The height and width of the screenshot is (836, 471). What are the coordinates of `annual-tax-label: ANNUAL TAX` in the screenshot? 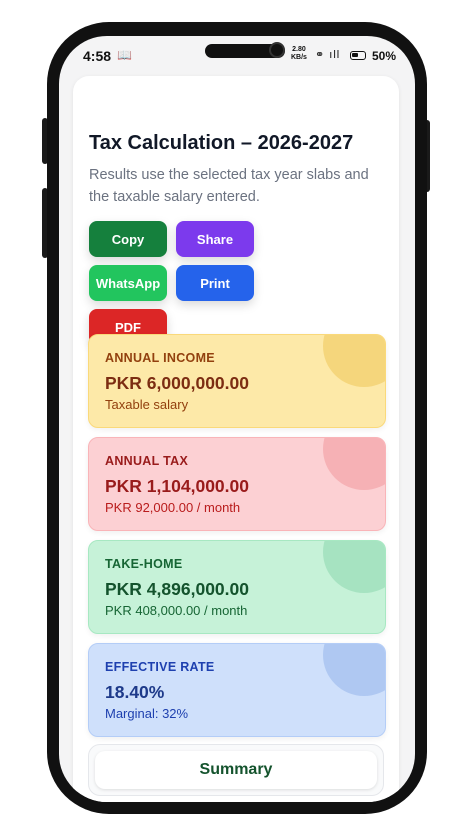 It's located at (147, 461).